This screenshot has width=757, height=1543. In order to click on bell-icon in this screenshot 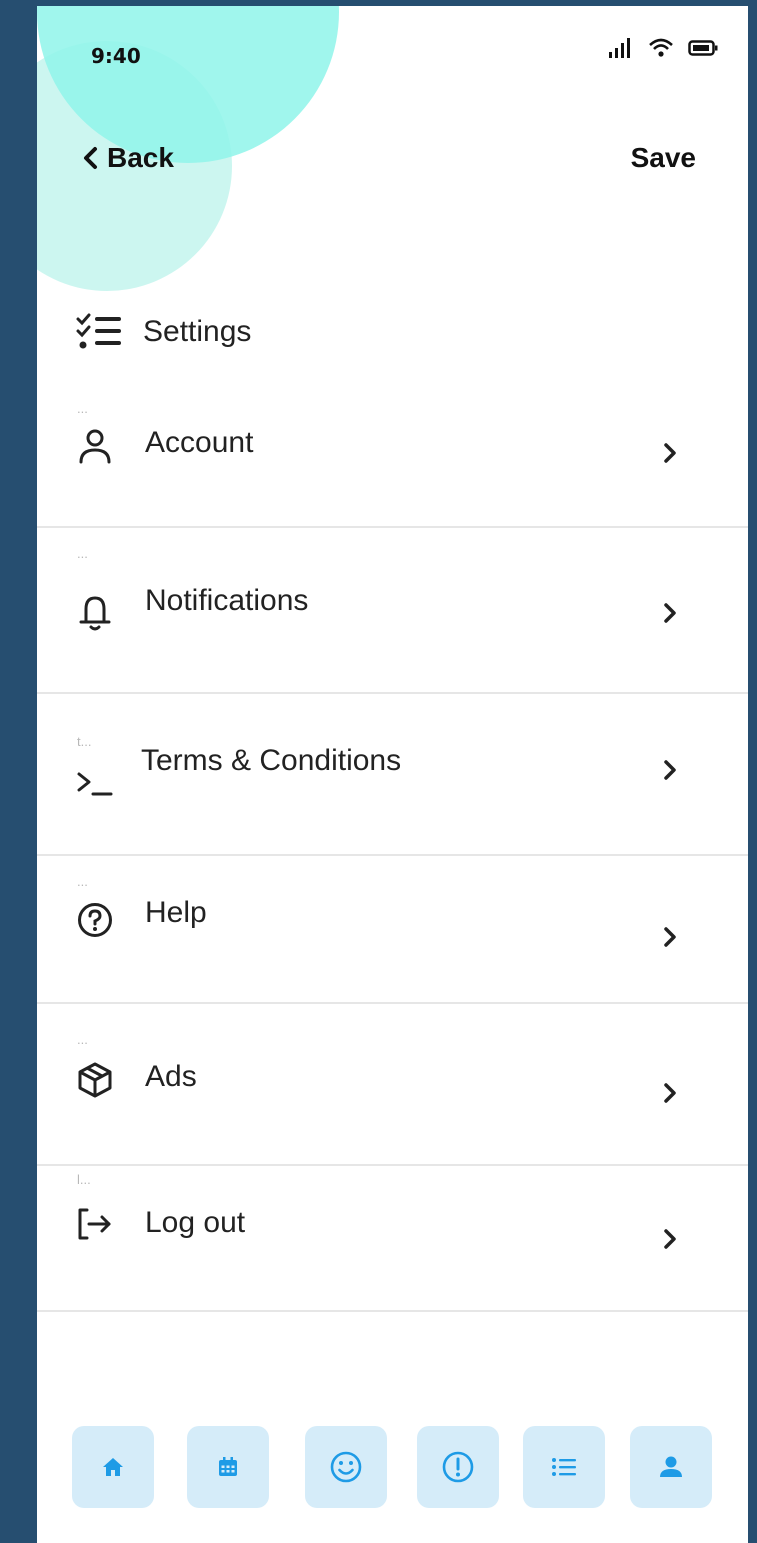, I will do `click(95, 612)`.